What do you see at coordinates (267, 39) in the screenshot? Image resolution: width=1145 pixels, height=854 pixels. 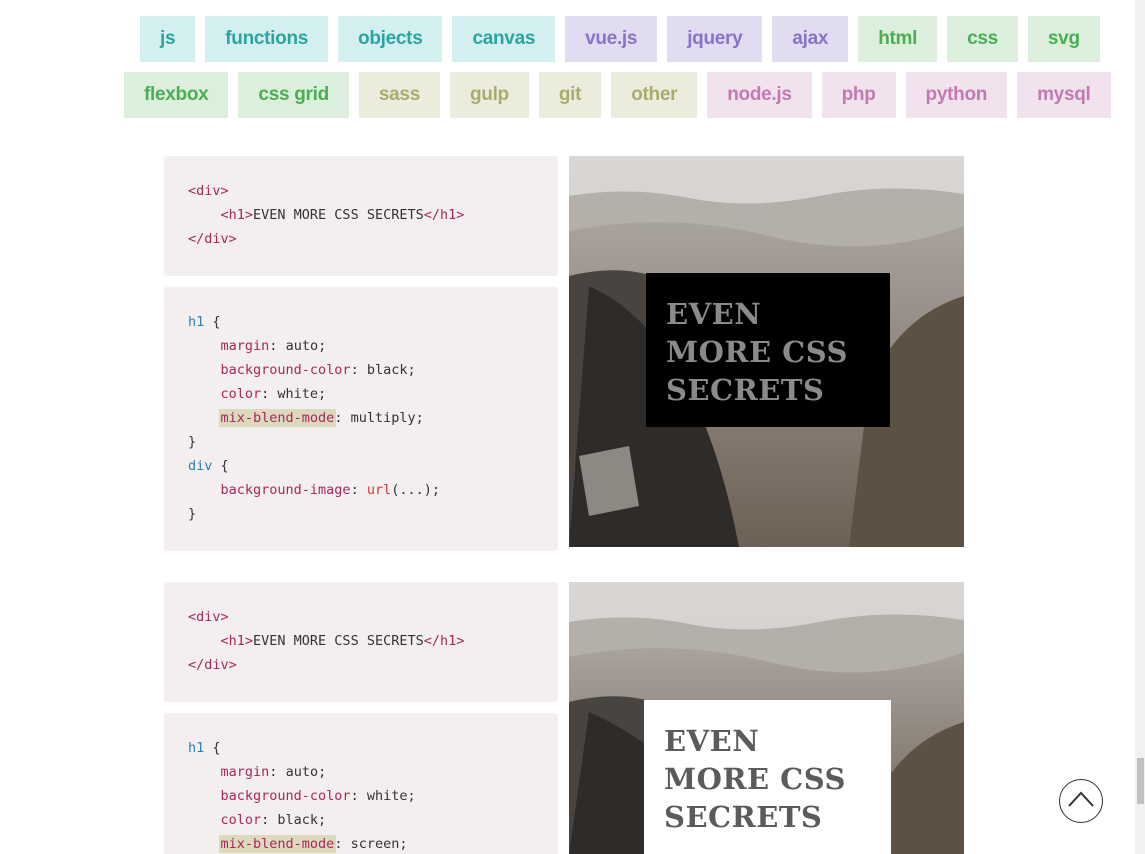 I see `tag-link-functions: functions` at bounding box center [267, 39].